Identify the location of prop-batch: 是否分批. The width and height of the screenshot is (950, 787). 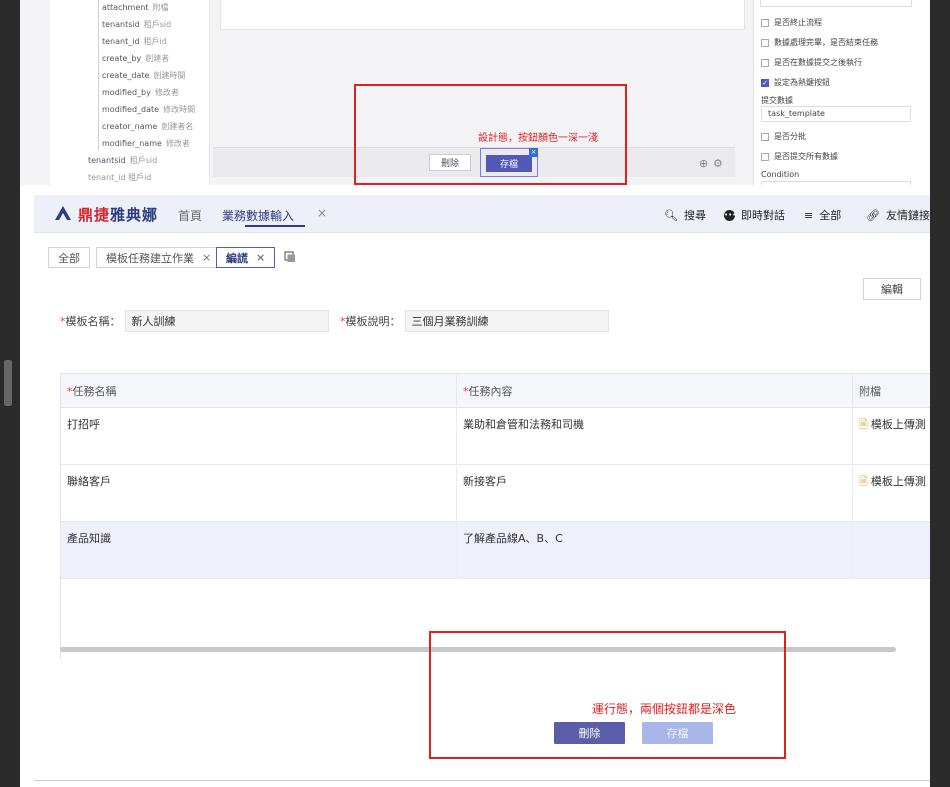
(783, 136).